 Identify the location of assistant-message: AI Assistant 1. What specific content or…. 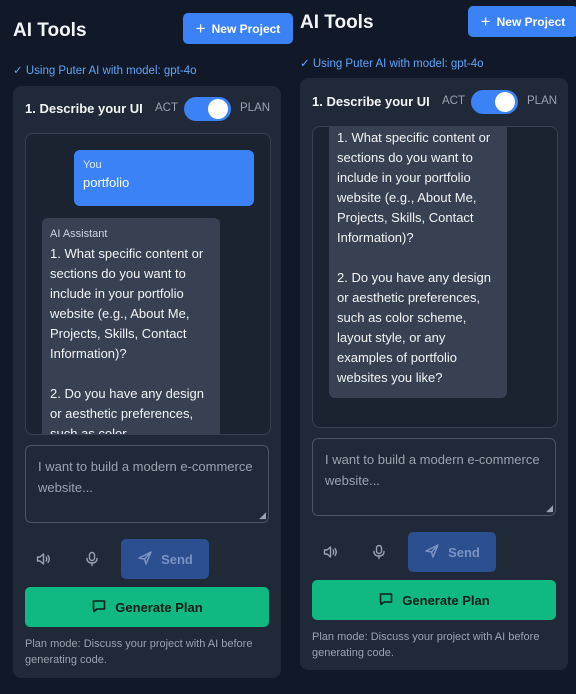
(131, 326).